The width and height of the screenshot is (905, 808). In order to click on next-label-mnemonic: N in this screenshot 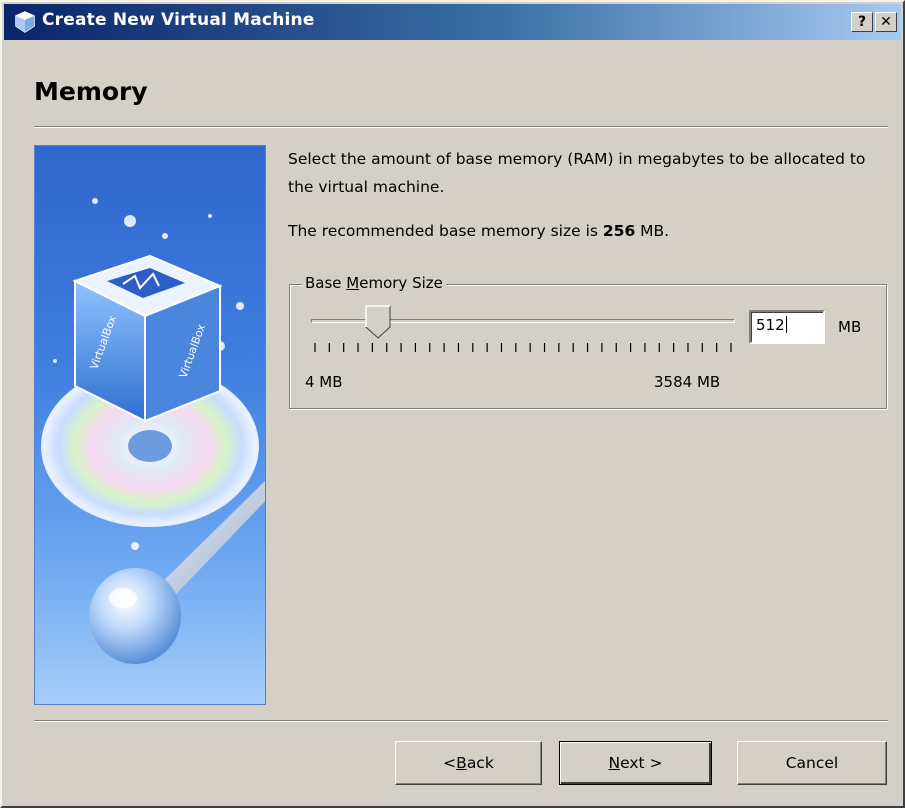, I will do `click(614, 763)`.